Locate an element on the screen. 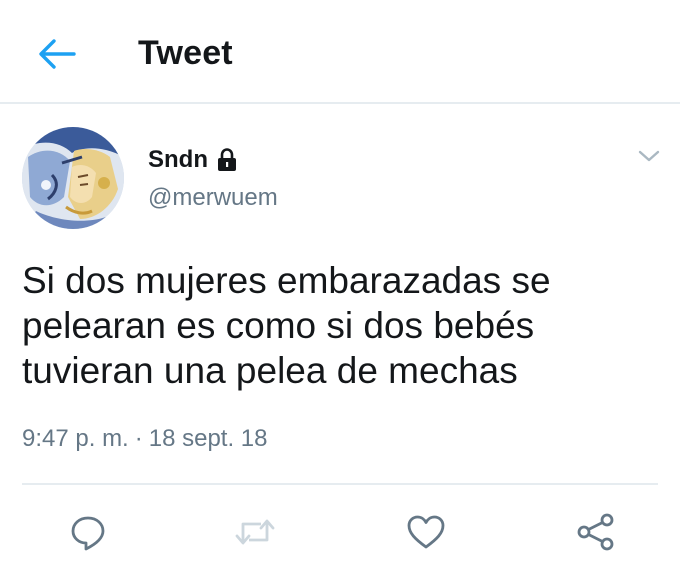  page-title: Tweet is located at coordinates (185, 53).